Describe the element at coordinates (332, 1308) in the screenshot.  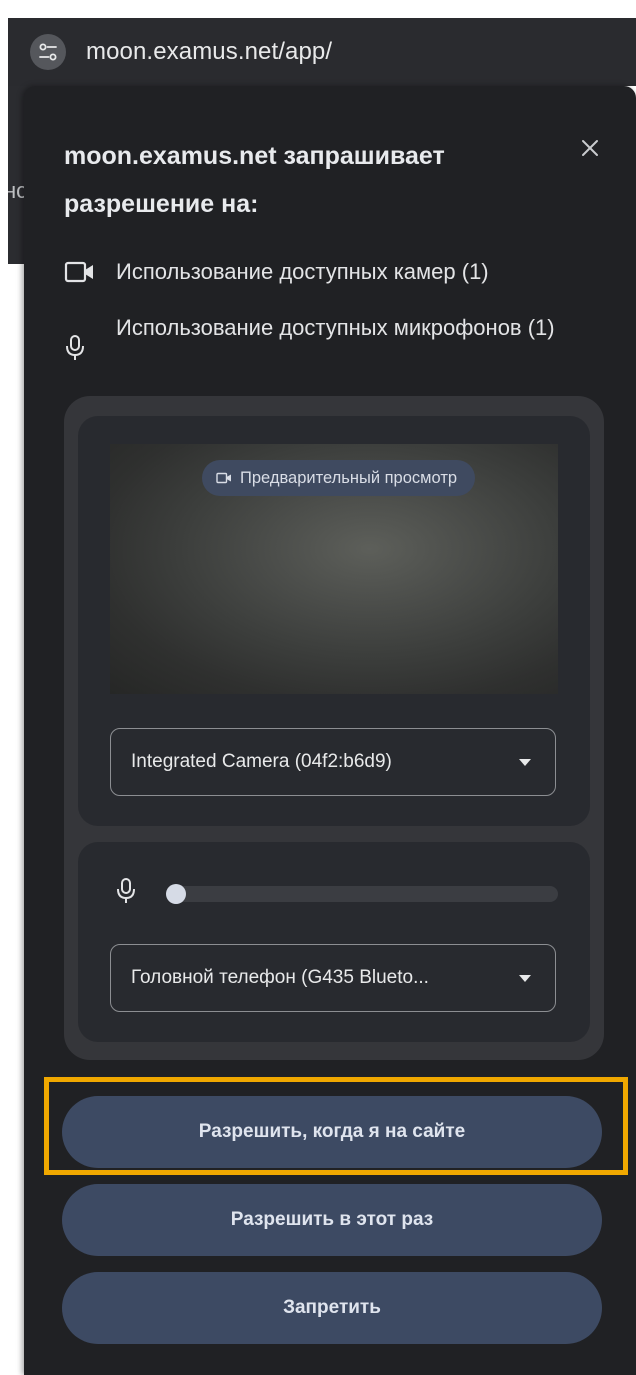
I see `deny-button: Запретить` at that location.